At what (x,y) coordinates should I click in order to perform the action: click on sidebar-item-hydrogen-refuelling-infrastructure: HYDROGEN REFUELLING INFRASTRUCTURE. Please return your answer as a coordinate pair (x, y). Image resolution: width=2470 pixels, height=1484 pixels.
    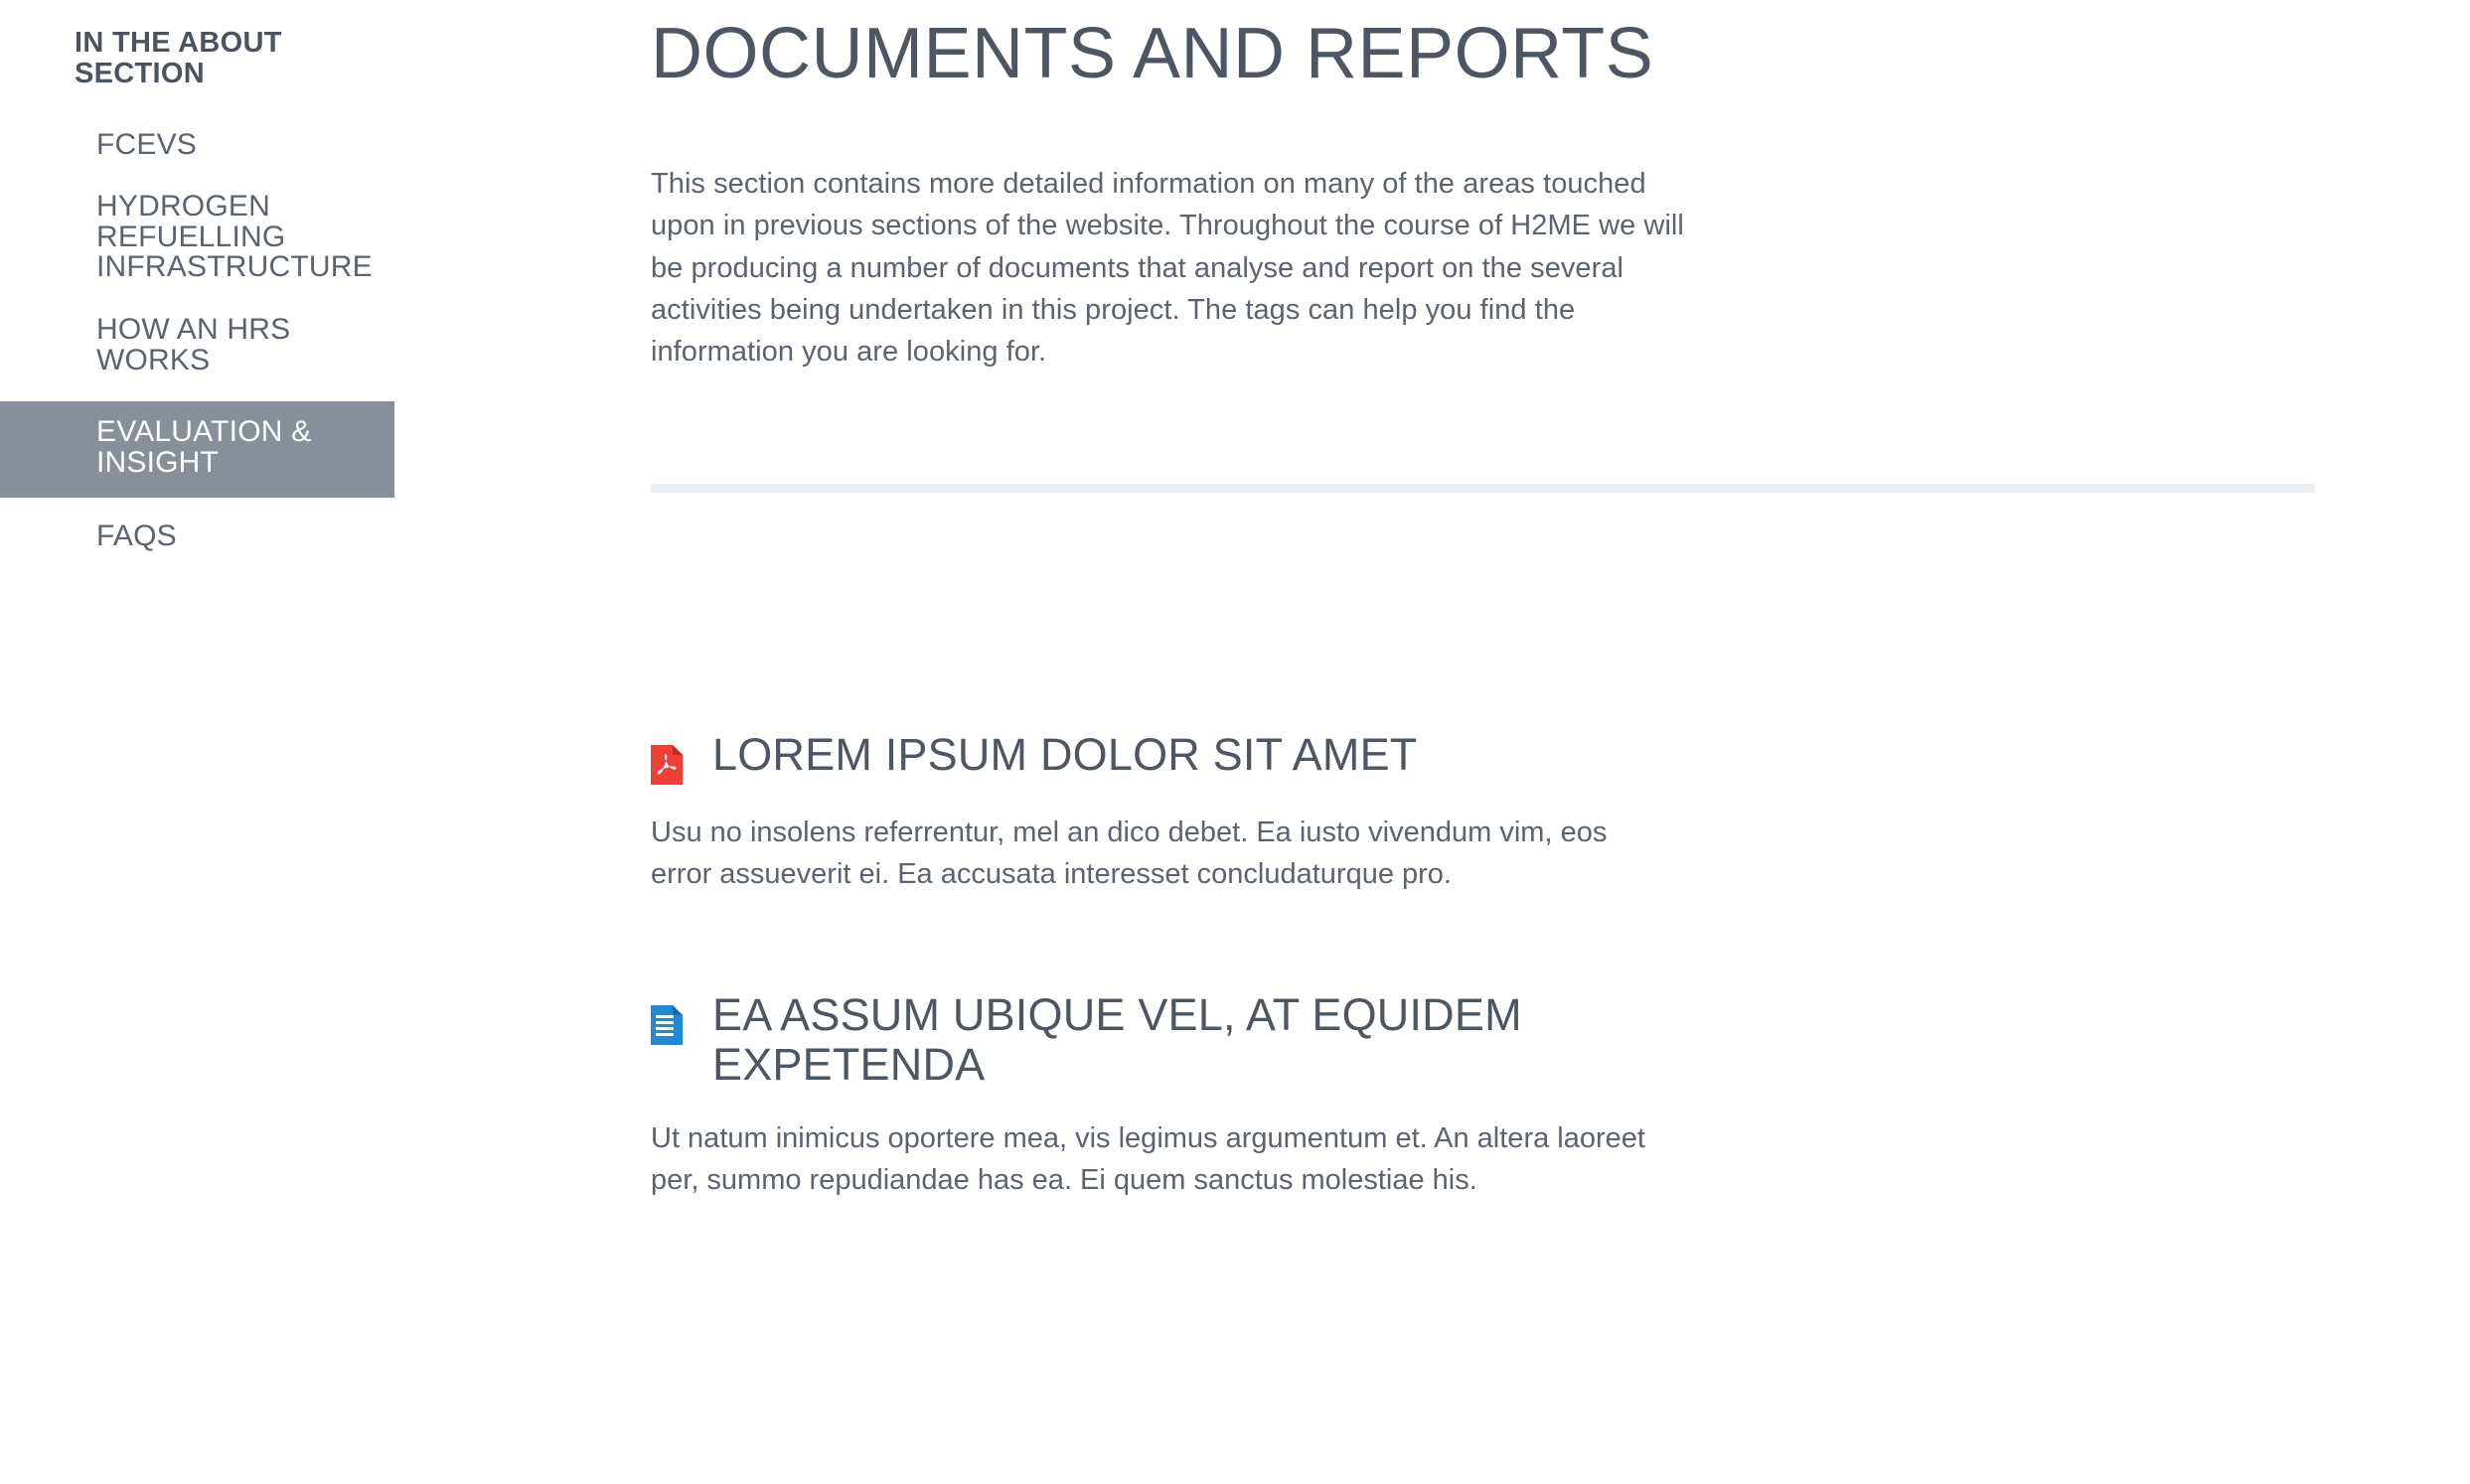
    Looking at the image, I should click on (197, 239).